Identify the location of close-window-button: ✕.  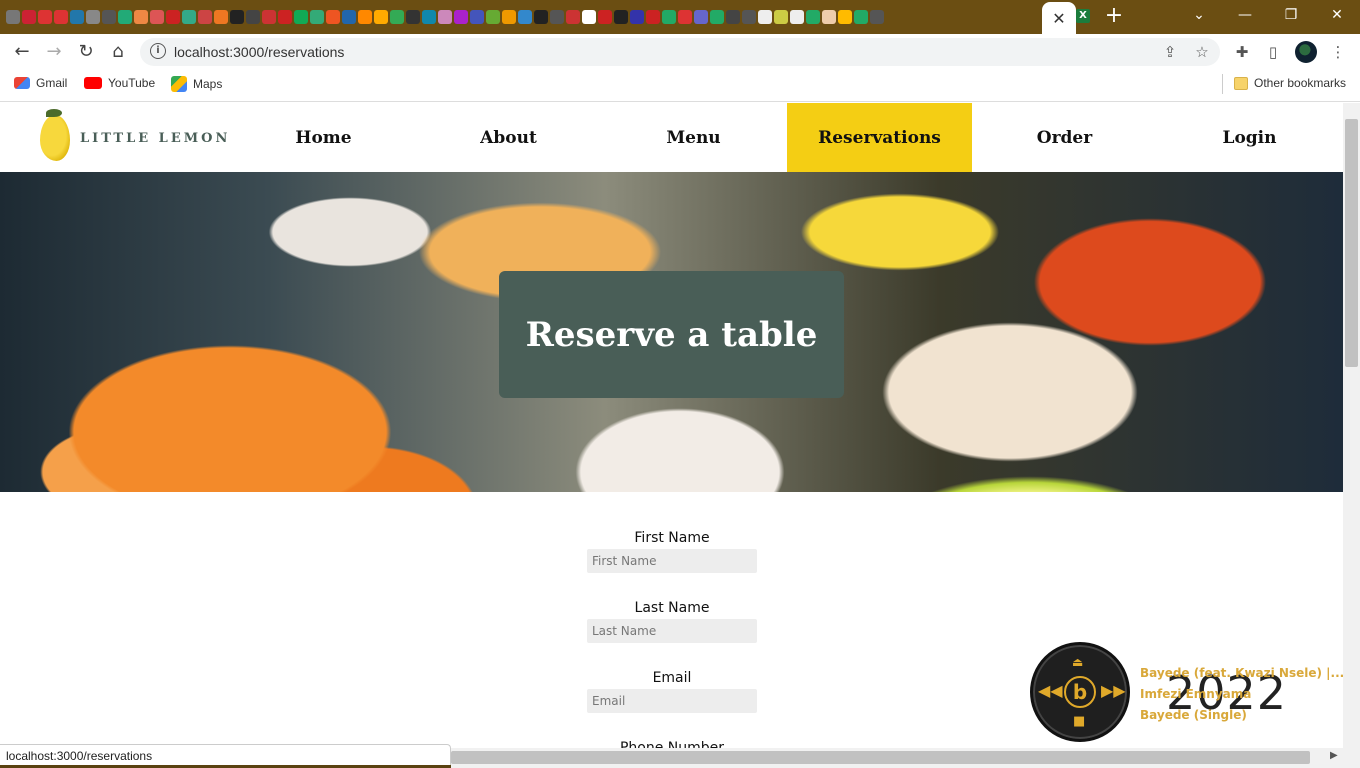
(1337, 15).